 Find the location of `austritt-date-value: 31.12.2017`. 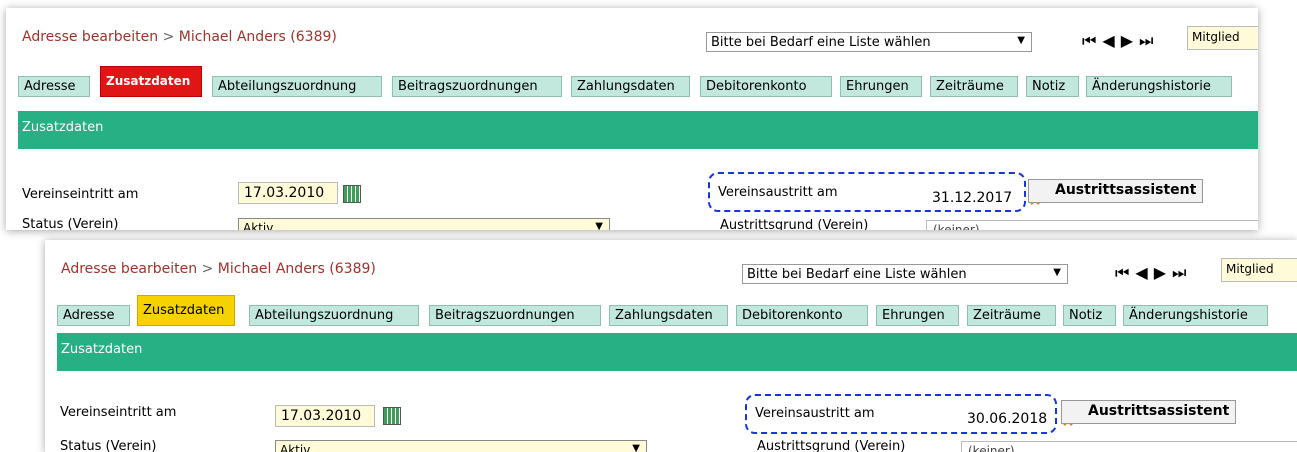

austritt-date-value: 31.12.2017 is located at coordinates (972, 198).